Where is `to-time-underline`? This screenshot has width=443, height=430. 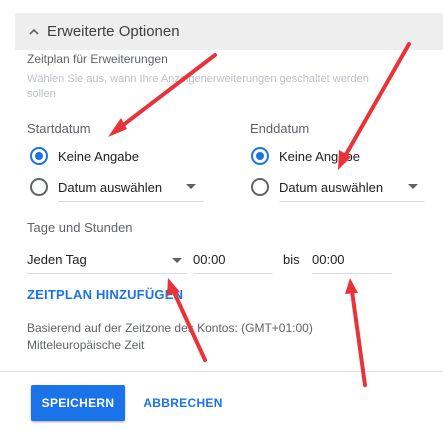 to-time-underline is located at coordinates (352, 273).